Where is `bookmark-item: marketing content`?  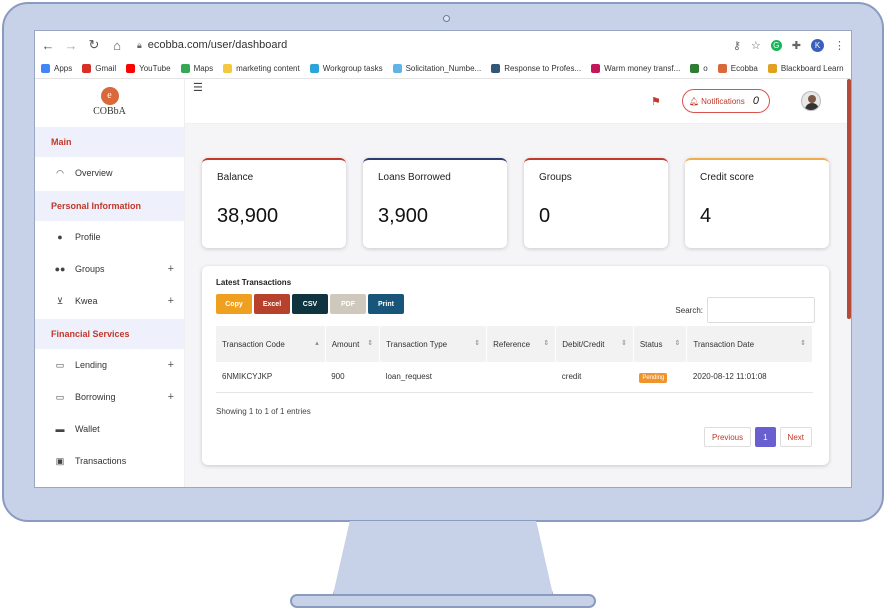
bookmark-item: marketing content is located at coordinates (261, 68).